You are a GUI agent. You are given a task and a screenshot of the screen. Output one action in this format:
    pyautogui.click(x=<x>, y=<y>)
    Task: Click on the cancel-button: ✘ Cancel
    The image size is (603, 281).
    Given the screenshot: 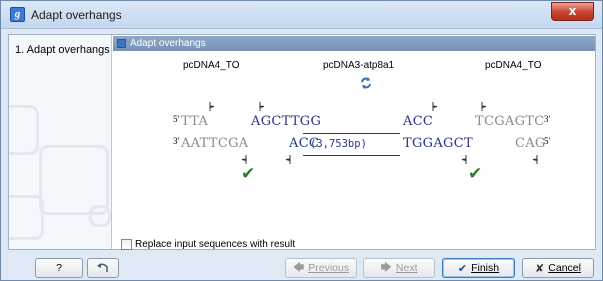 What is the action you would take?
    pyautogui.click(x=558, y=268)
    